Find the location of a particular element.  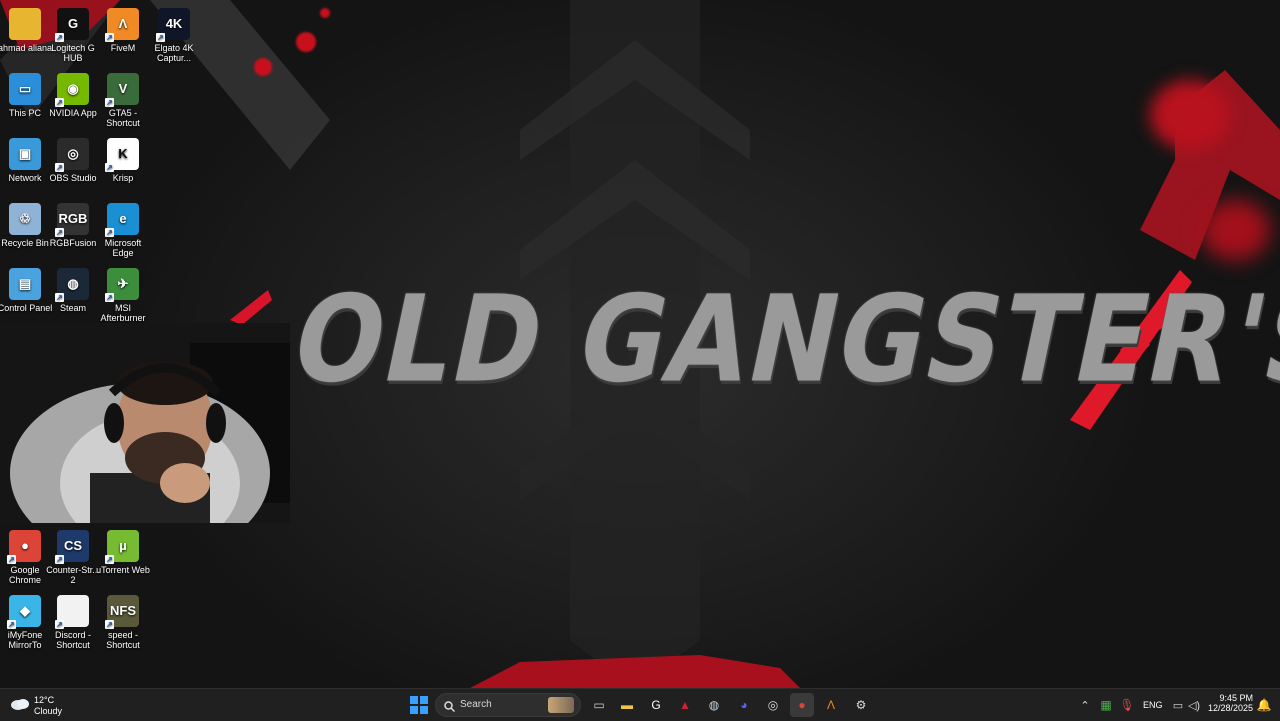

desktop-icon-krisp: K ↗ Krisp is located at coordinates (123, 160).